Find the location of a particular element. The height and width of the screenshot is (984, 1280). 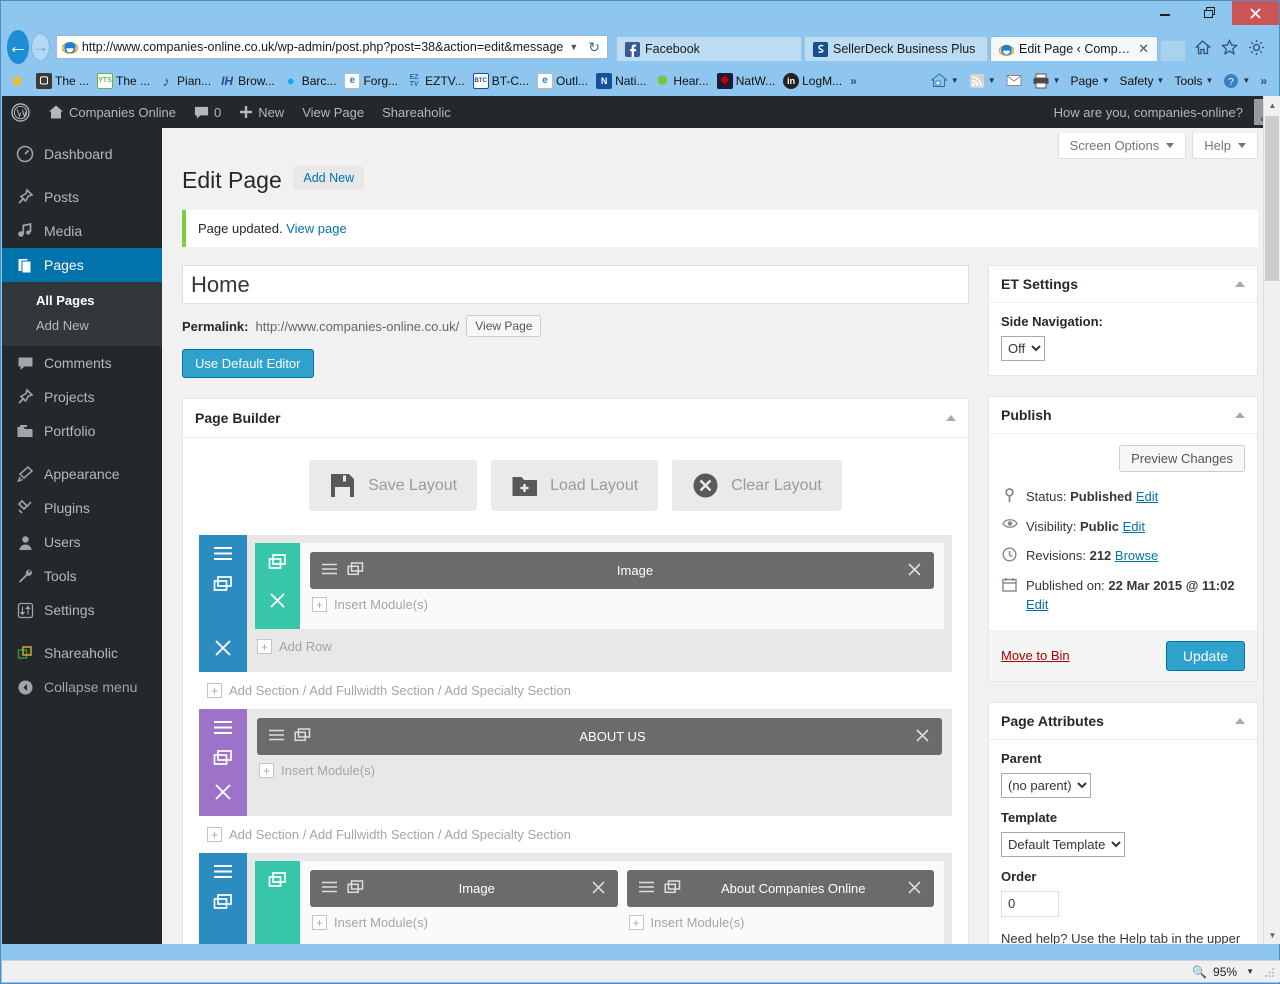

use-default-editor-button: Use Default Editor is located at coordinates (248, 363).